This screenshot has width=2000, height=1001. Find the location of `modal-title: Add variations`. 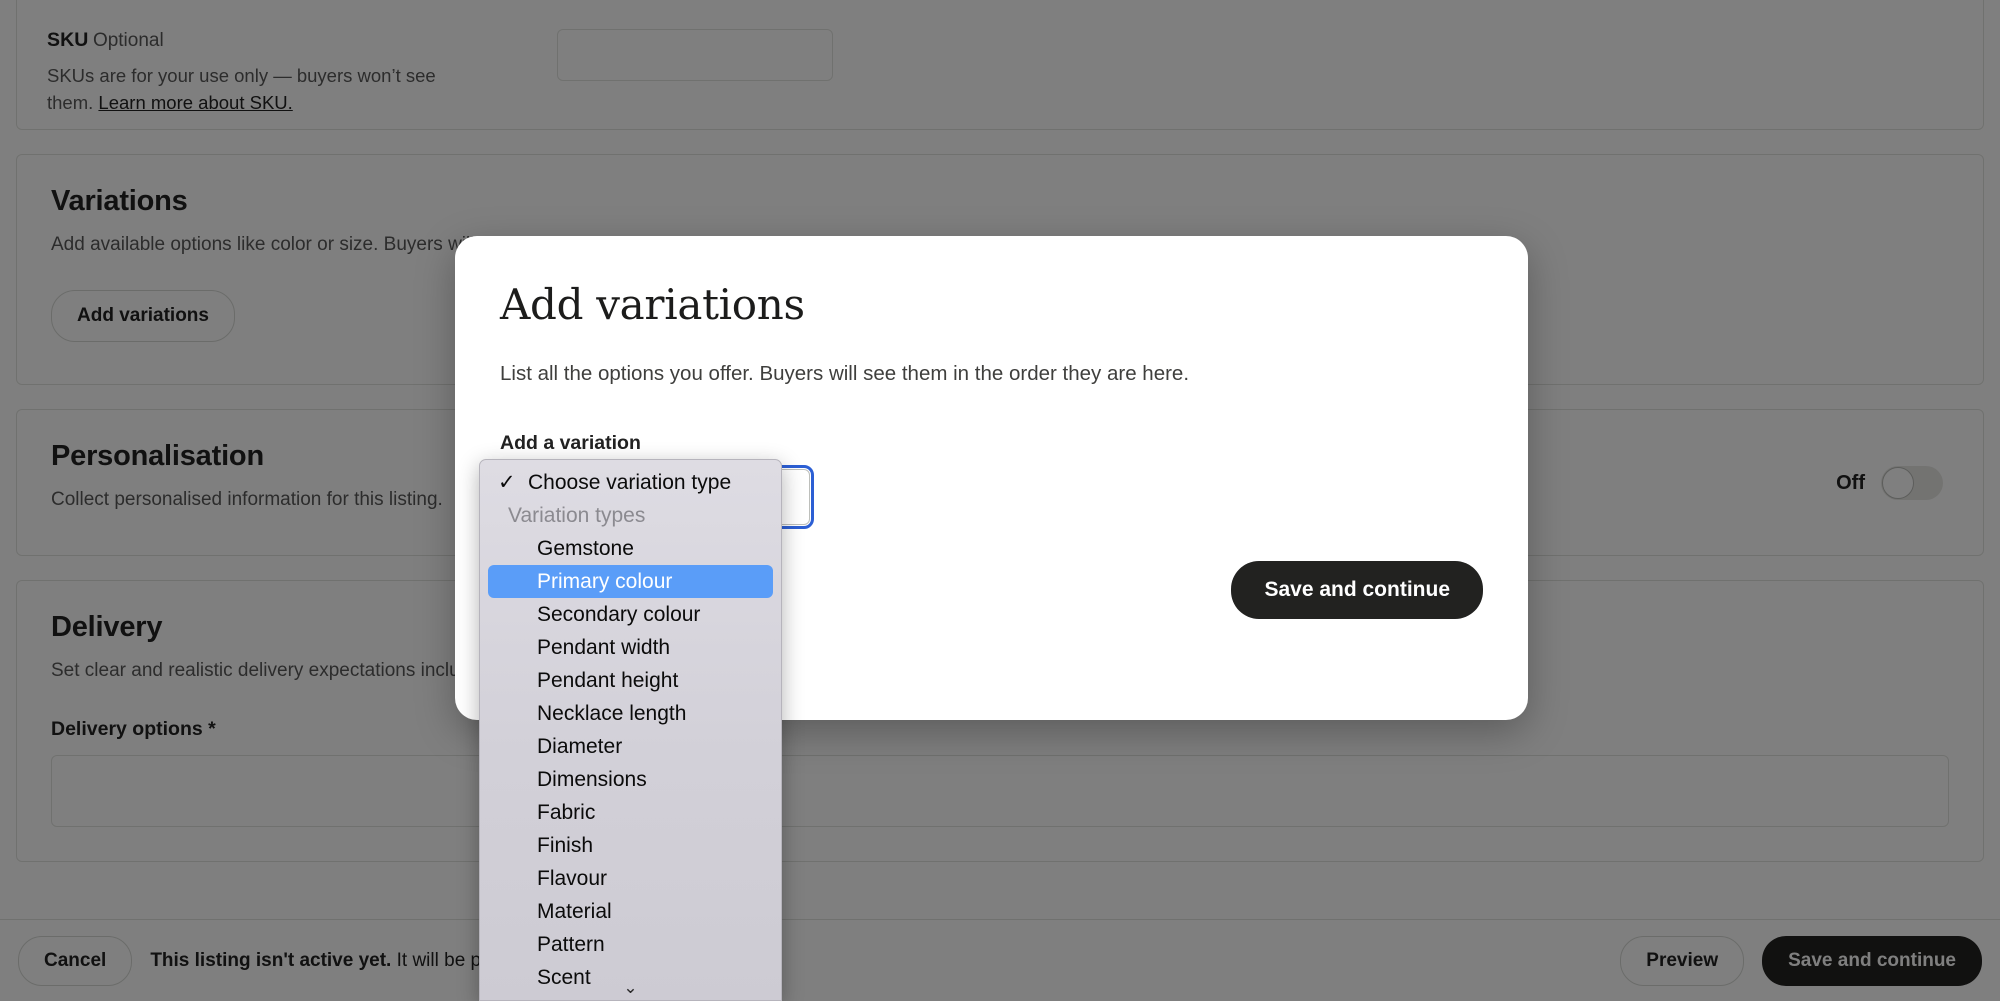

modal-title: Add variations is located at coordinates (652, 304).